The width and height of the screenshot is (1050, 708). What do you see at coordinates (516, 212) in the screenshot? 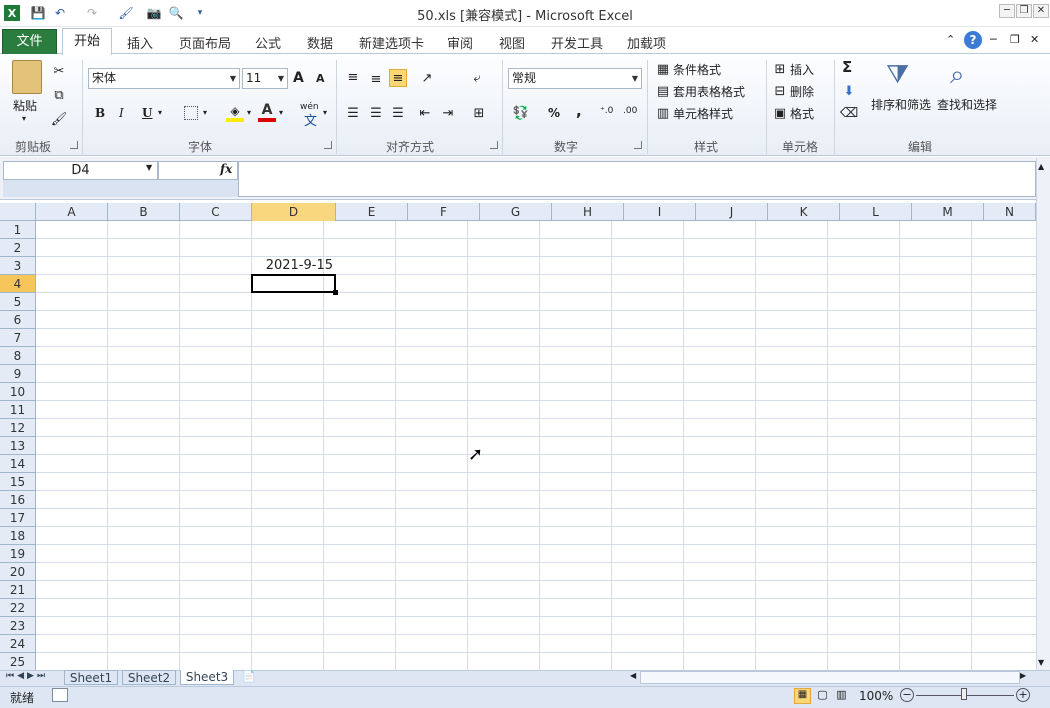
I see `column-header-g: G` at bounding box center [516, 212].